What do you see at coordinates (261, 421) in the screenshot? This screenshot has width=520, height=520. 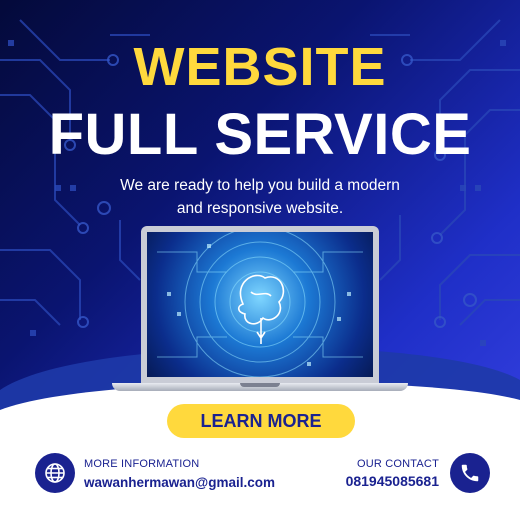 I see `learn-more-button: LEARN MORE` at bounding box center [261, 421].